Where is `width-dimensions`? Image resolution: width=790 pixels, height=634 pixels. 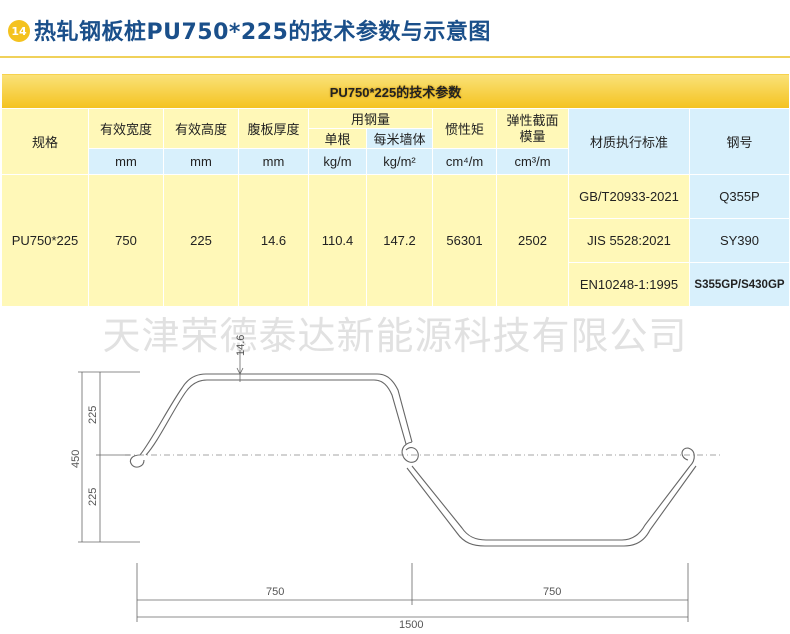 width-dimensions is located at coordinates (412, 592).